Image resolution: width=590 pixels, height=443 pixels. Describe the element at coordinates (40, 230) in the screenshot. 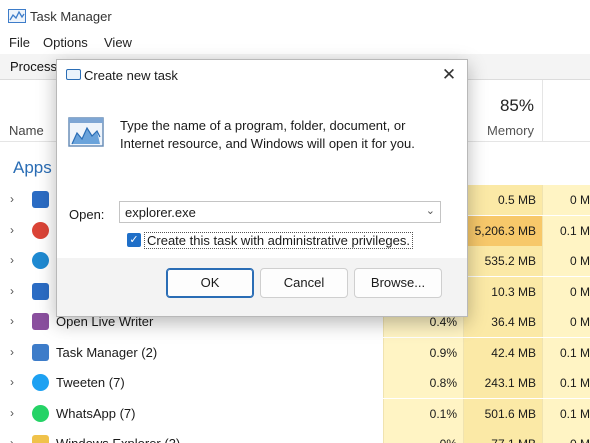

I see `chrome-icon` at that location.